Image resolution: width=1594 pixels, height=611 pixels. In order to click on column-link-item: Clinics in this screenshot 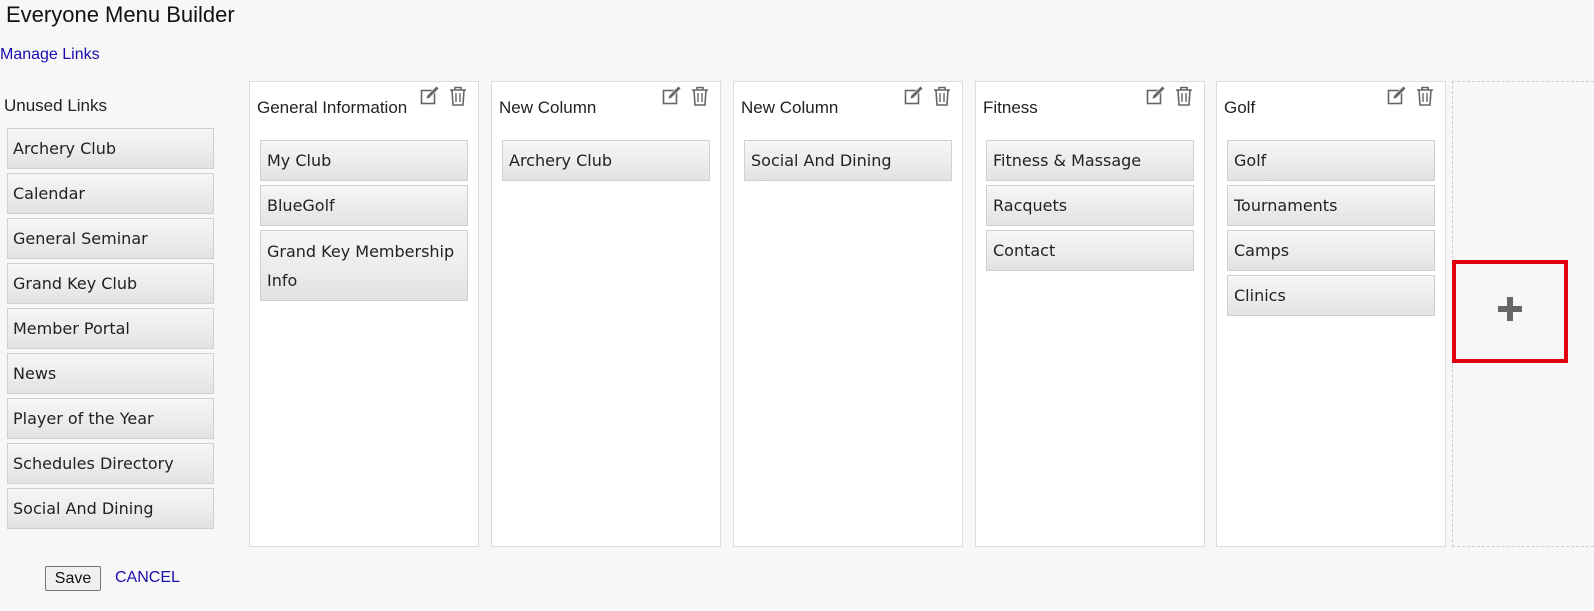, I will do `click(1331, 295)`.